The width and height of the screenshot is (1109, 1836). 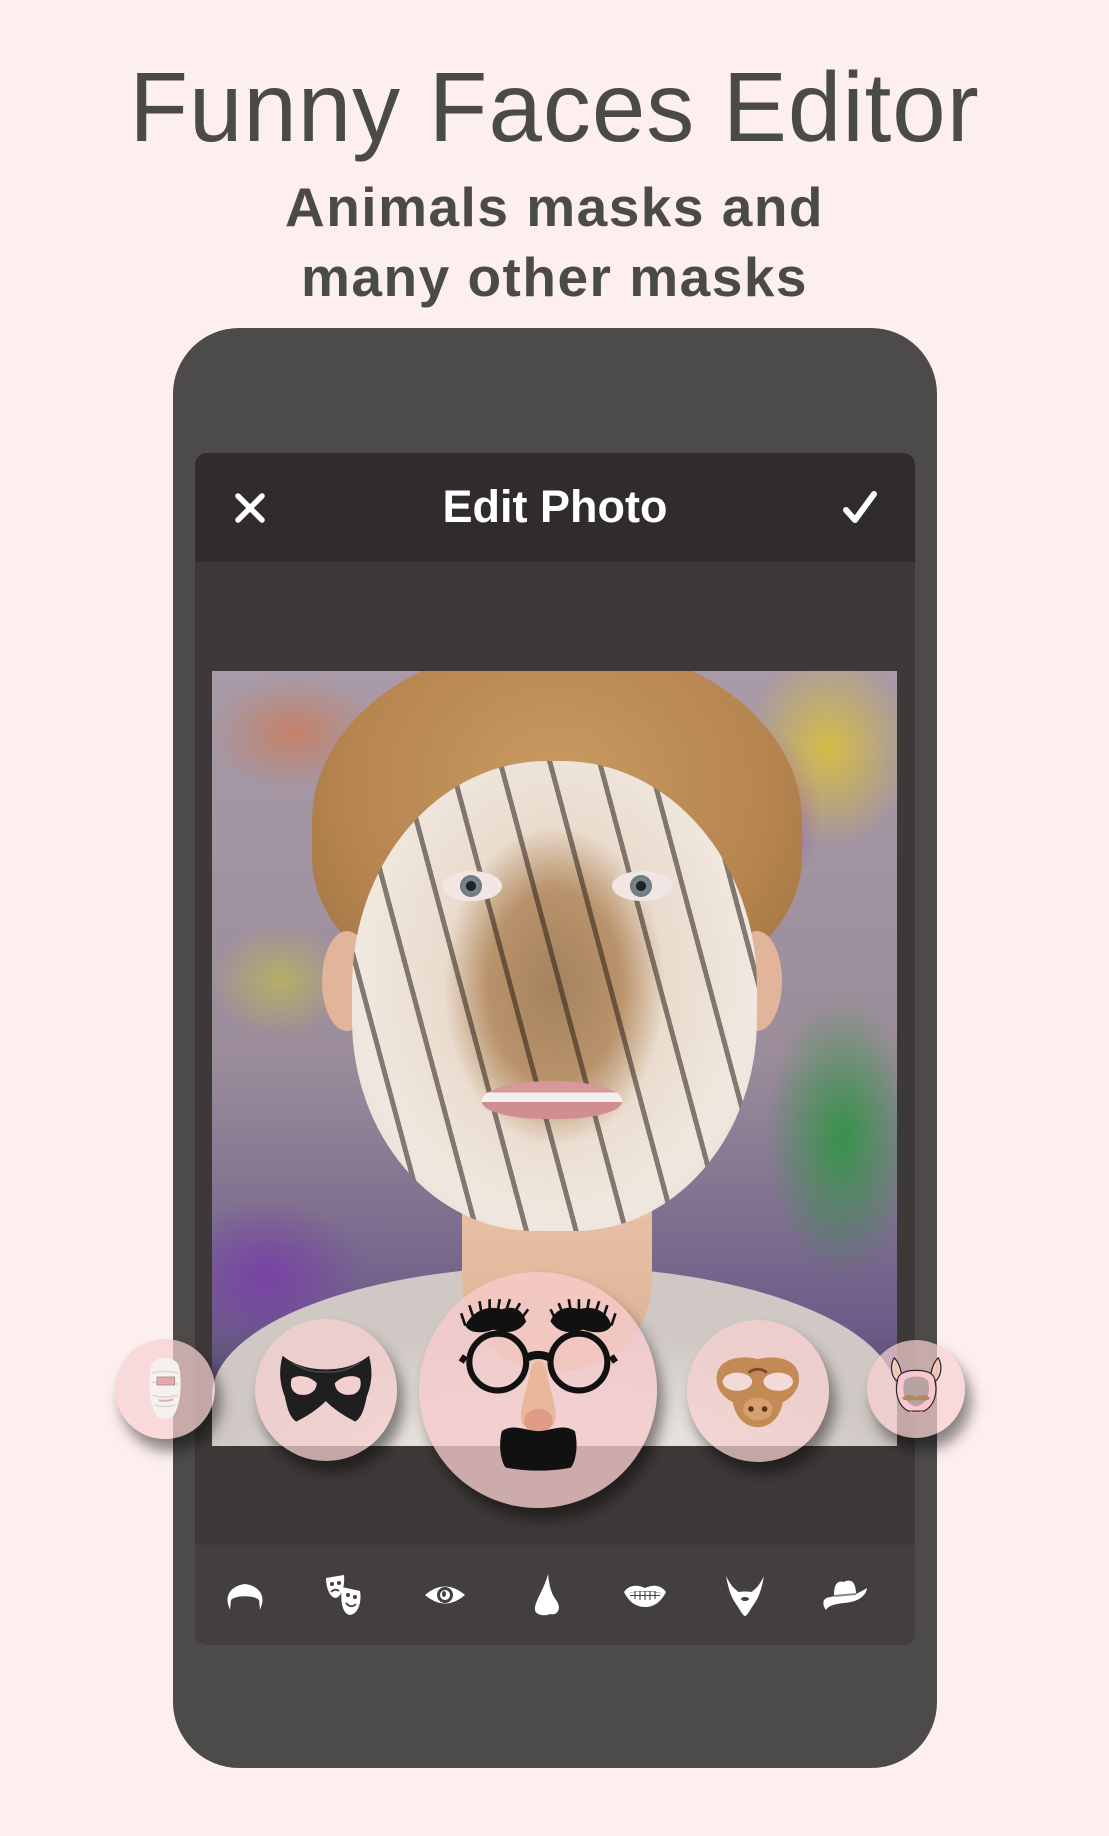 I want to click on monkey-face-icon, so click(x=758, y=1392).